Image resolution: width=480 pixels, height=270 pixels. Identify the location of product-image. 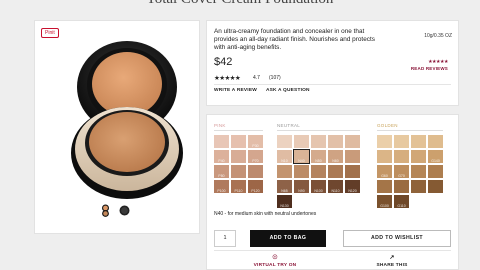
(127, 120).